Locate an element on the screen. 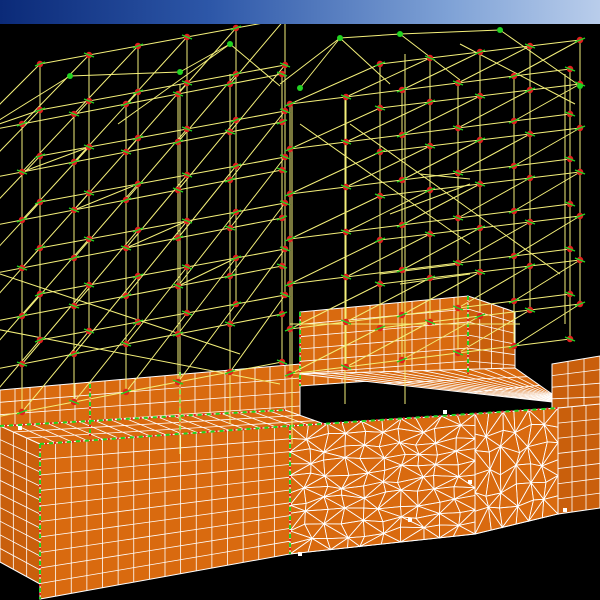 This screenshot has height=600, width=600. left-end-face is located at coordinates (20, 505).